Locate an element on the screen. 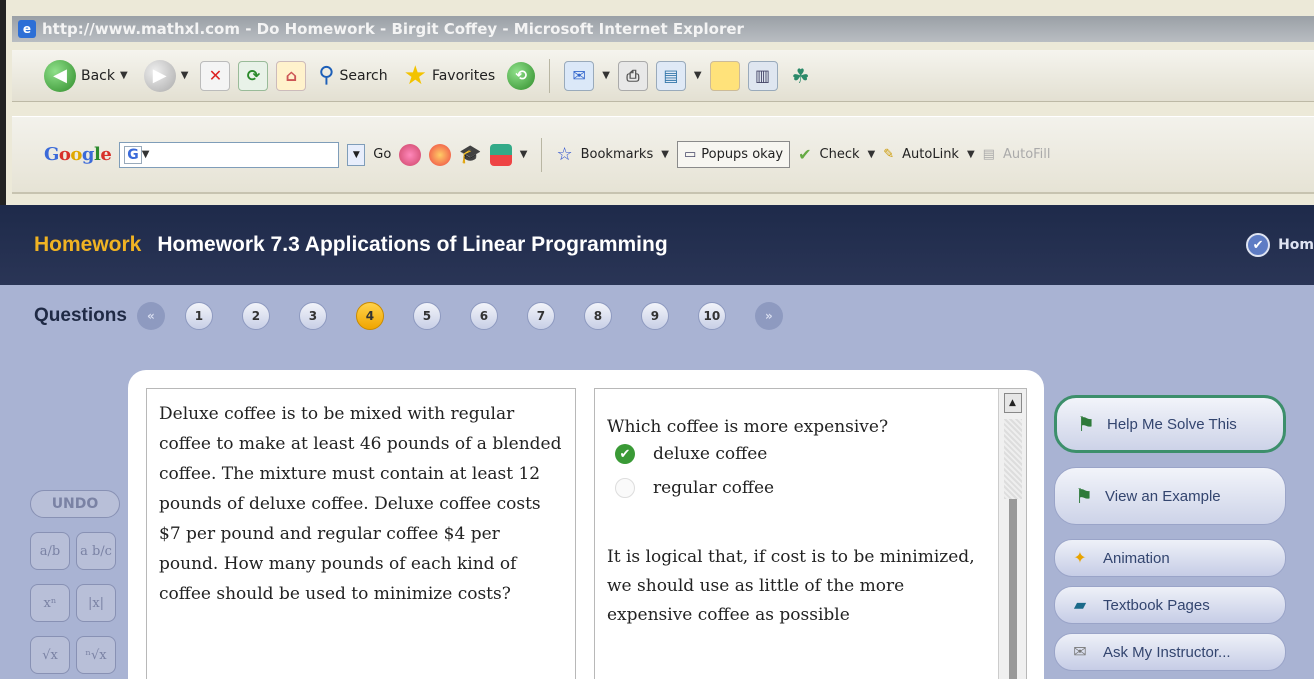  search-button: ⚲ Search is located at coordinates (352, 76).